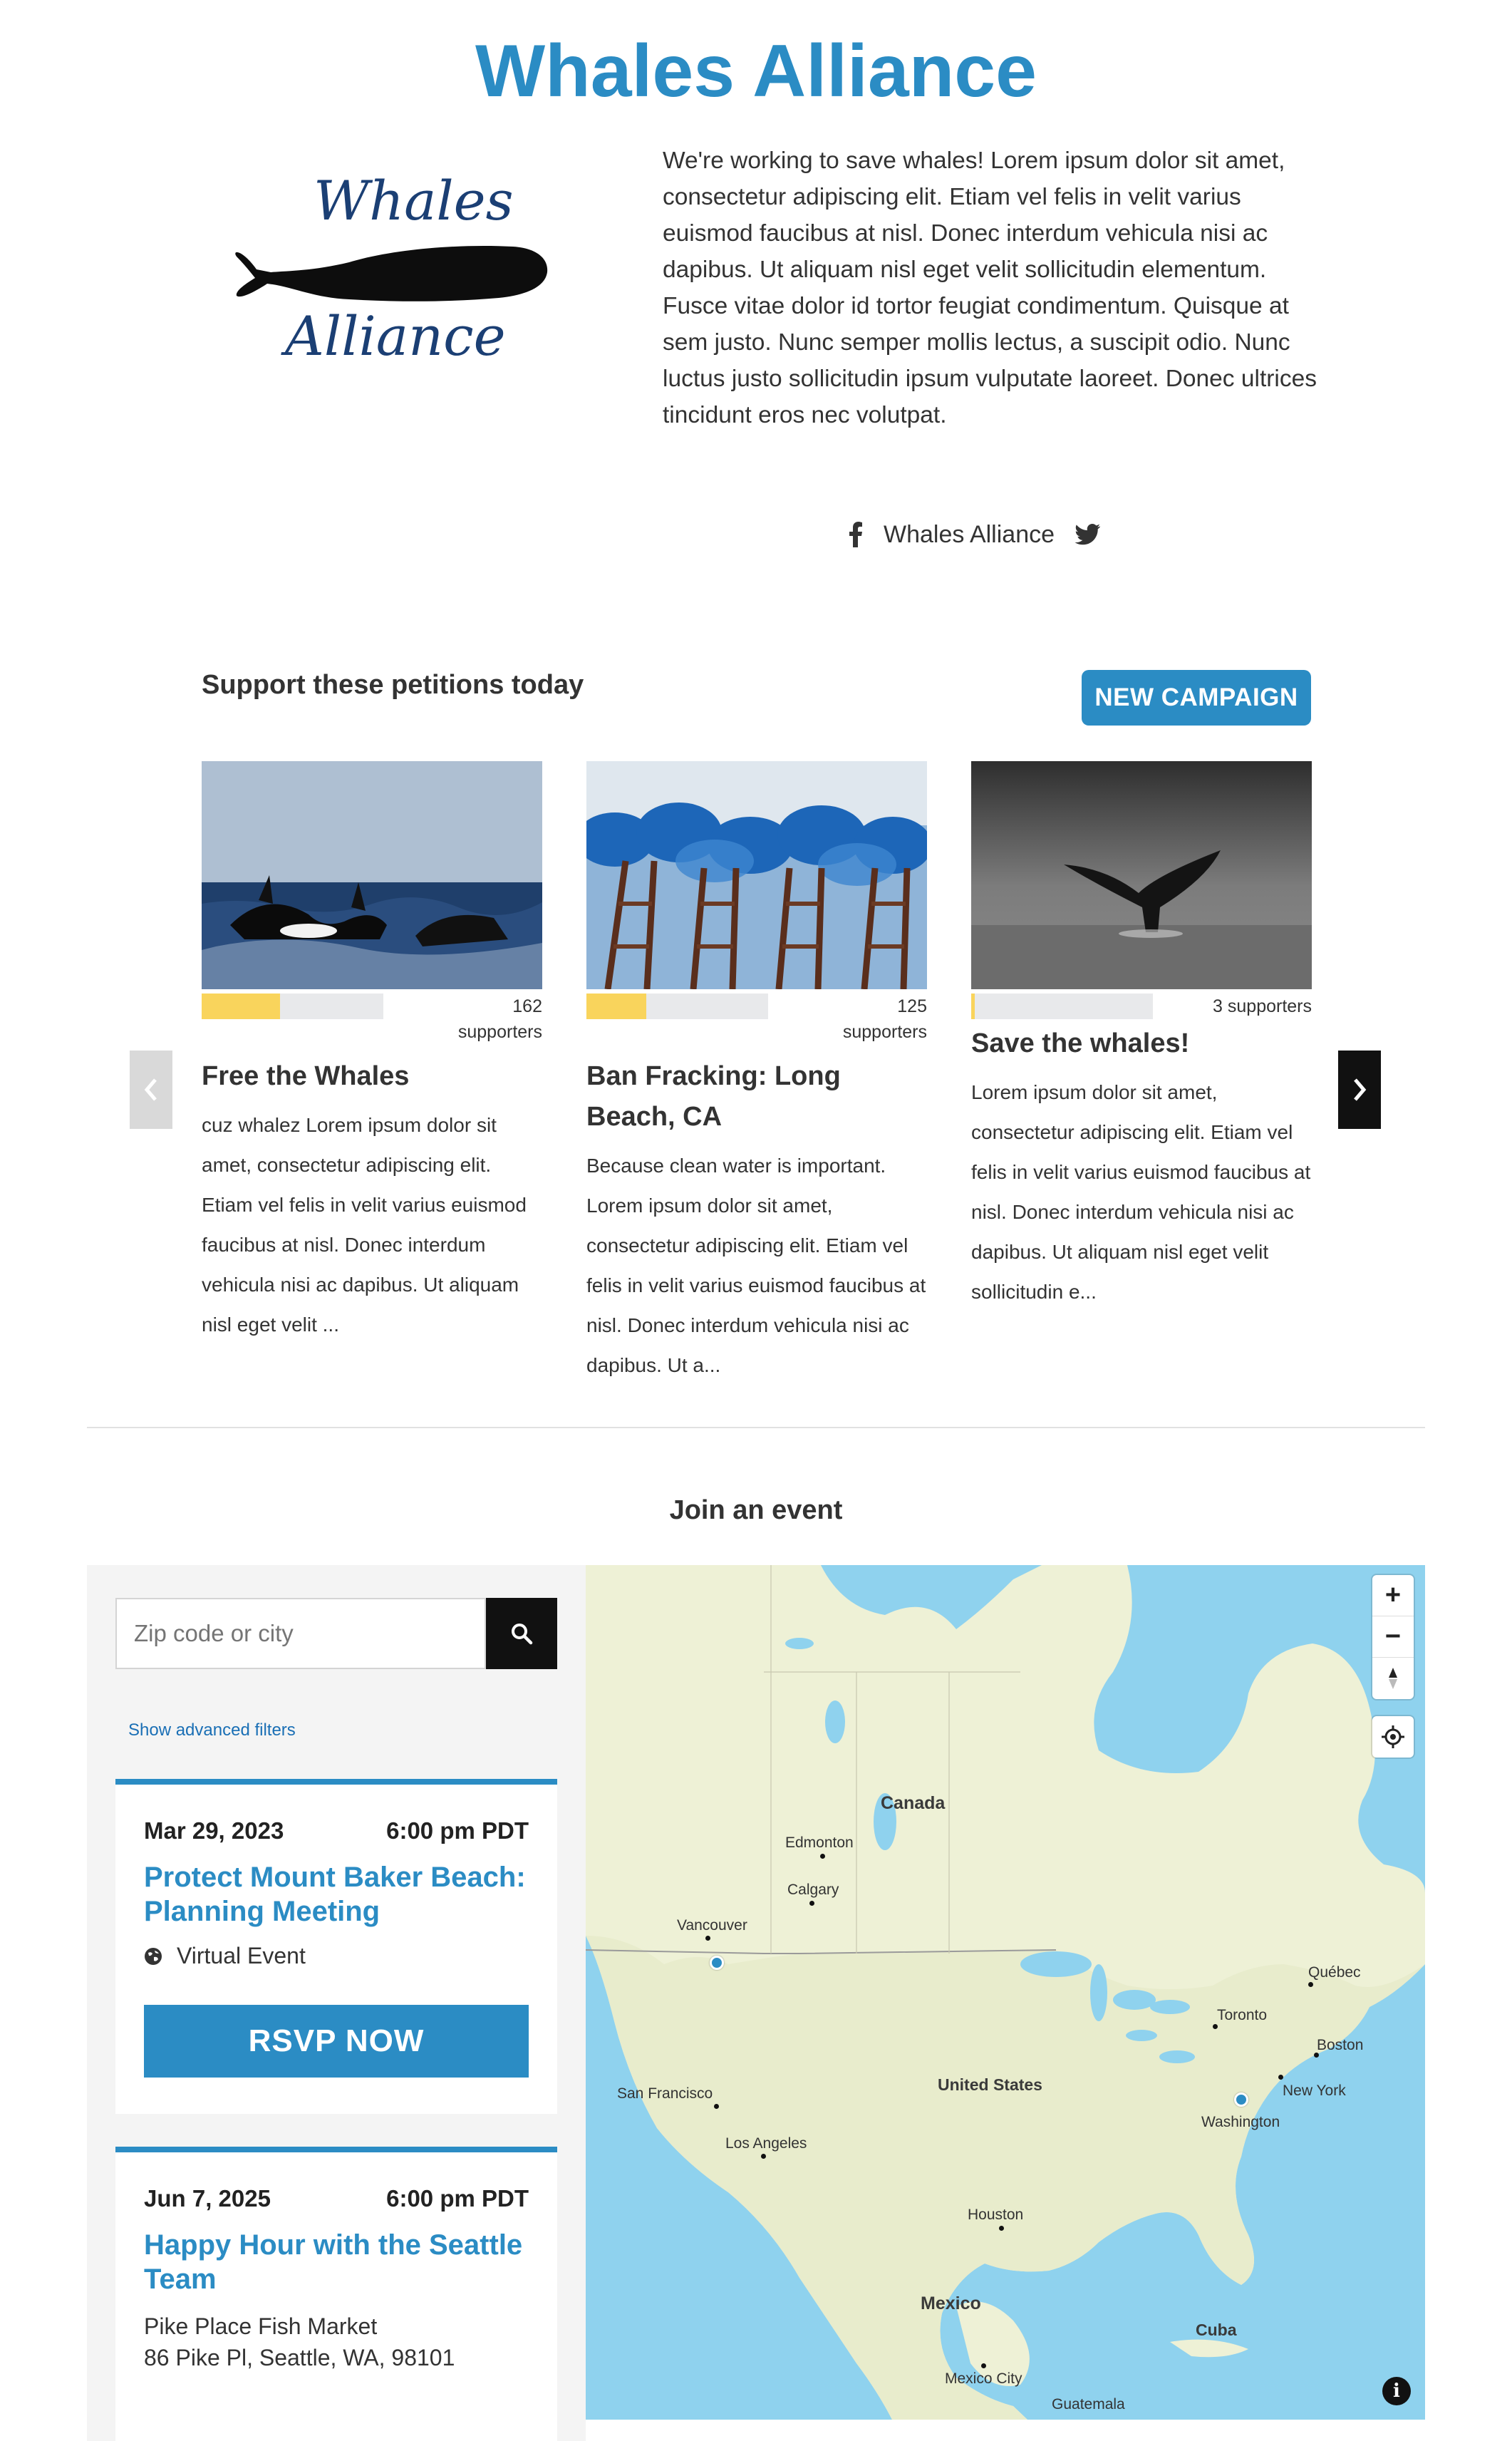 Image resolution: width=1512 pixels, height=2441 pixels. I want to click on carousel-next-button, so click(1359, 1090).